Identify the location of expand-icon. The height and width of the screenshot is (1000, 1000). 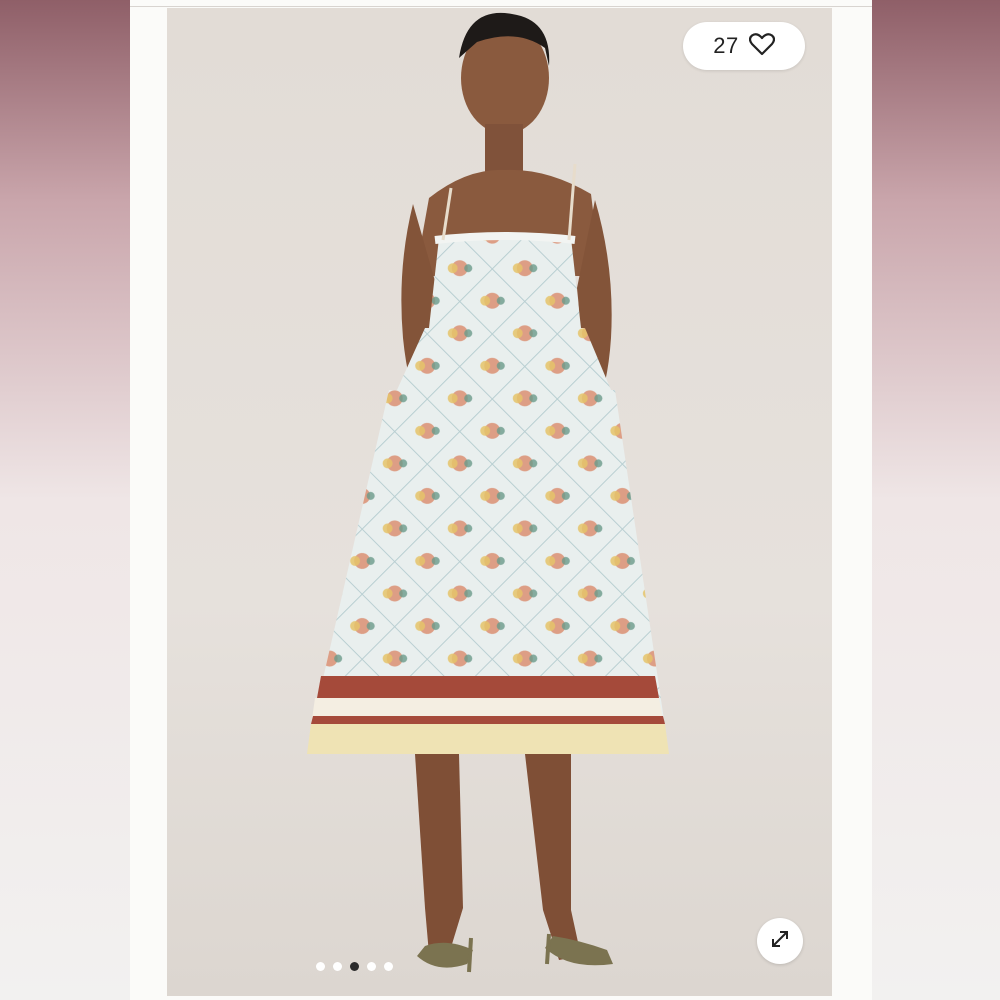
(780, 941).